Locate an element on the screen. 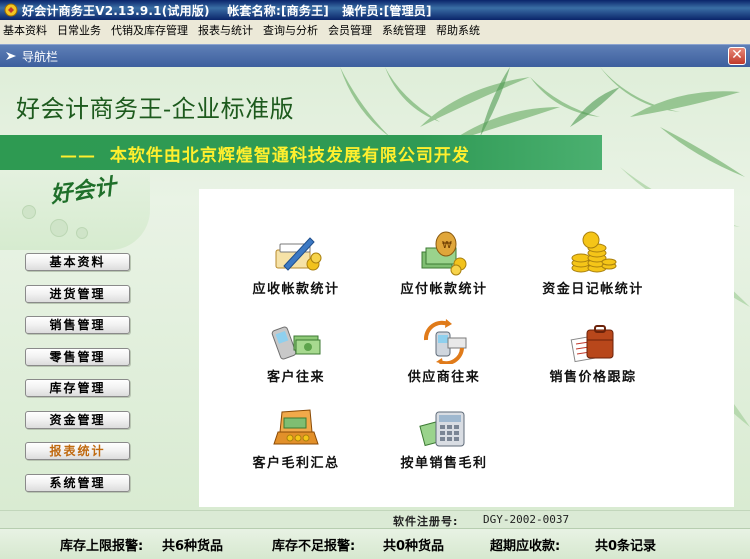  receivable-icon is located at coordinates (298, 254).